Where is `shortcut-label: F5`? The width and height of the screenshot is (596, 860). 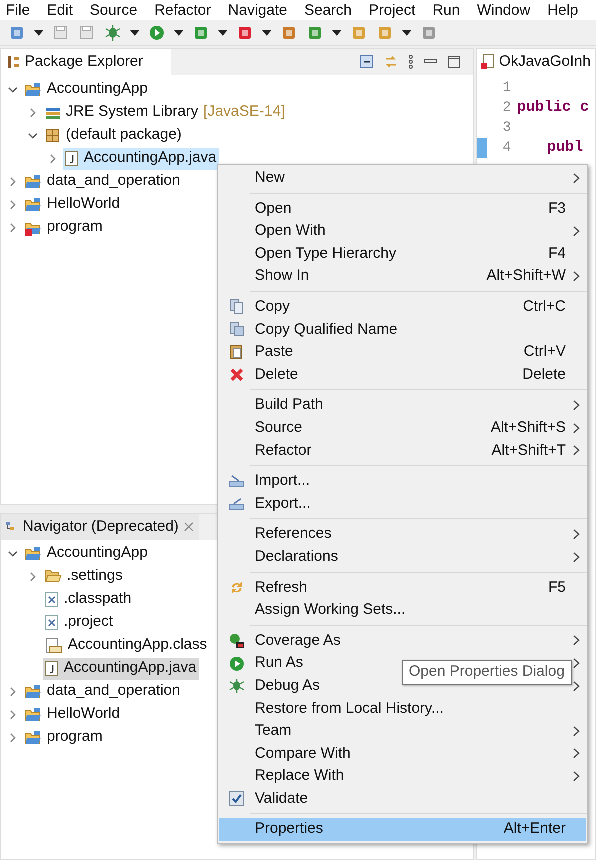 shortcut-label: F5 is located at coordinates (557, 588).